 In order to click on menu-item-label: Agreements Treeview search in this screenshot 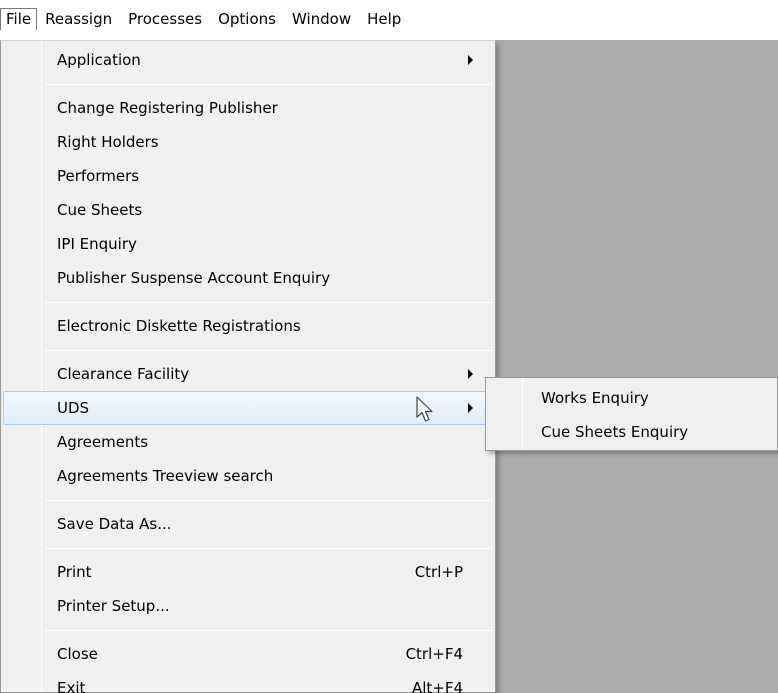, I will do `click(165, 476)`.